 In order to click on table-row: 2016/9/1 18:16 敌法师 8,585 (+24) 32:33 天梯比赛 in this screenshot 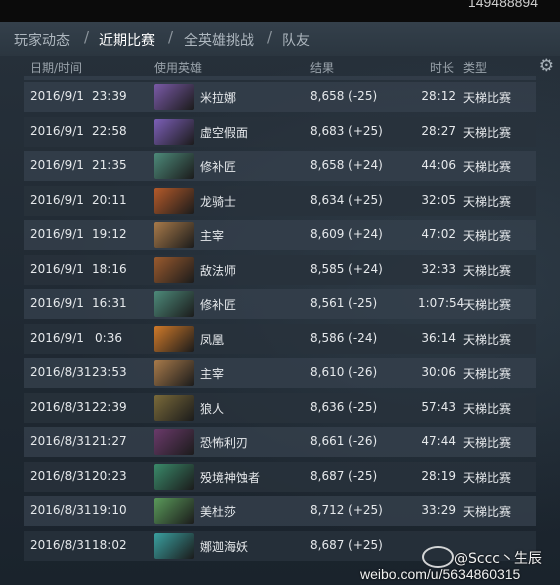, I will do `click(280, 269)`.